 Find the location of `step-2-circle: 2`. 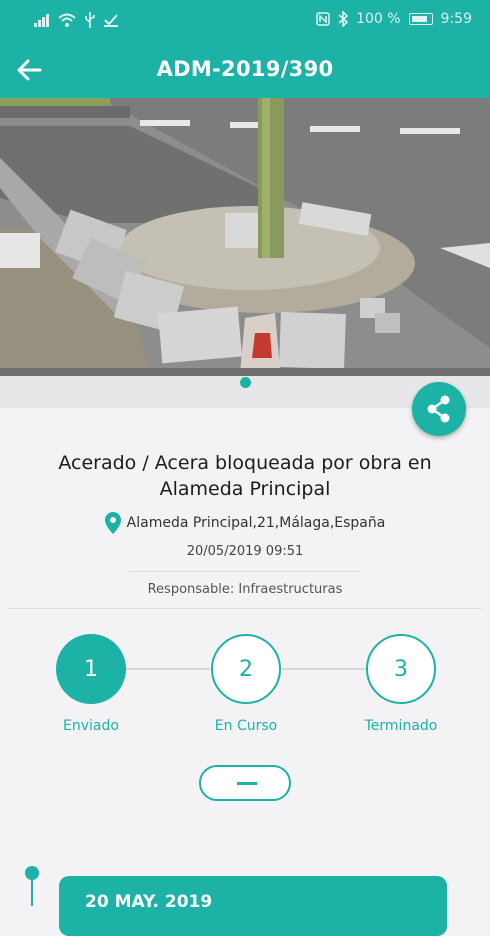

step-2-circle: 2 is located at coordinates (246, 669).